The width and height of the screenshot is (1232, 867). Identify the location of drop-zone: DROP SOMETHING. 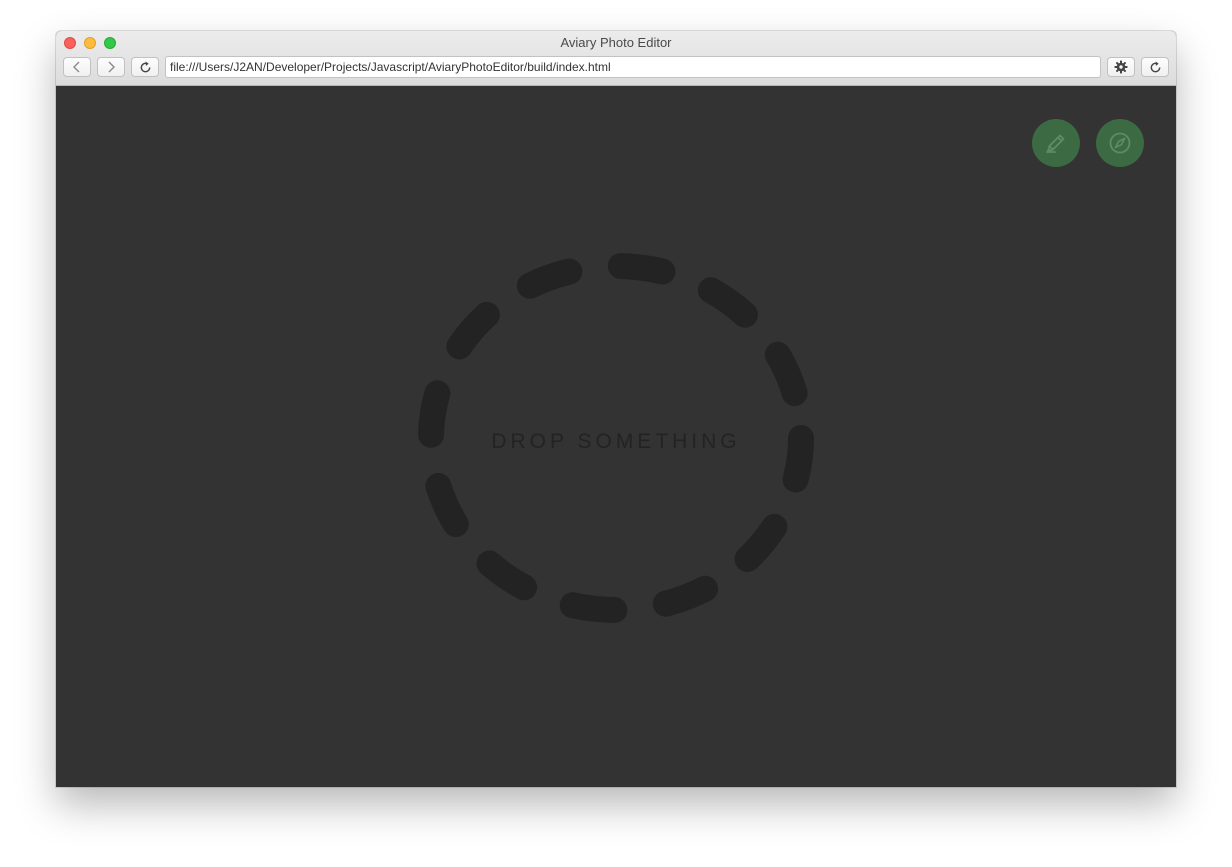
(616, 438).